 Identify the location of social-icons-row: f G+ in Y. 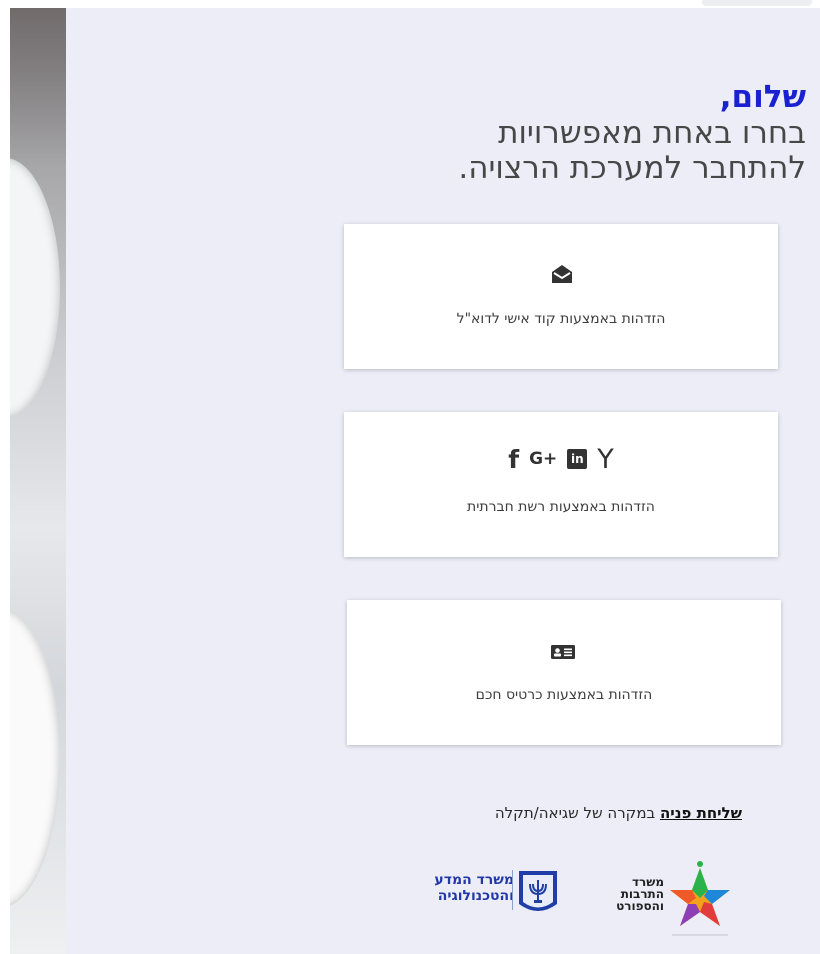
(561, 459).